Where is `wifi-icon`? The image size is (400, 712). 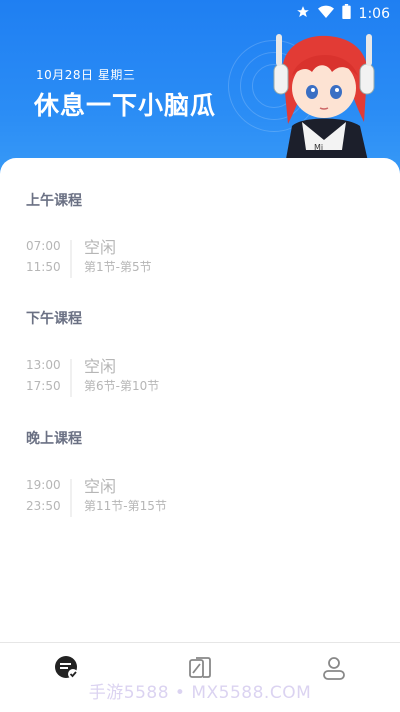 wifi-icon is located at coordinates (325, 14).